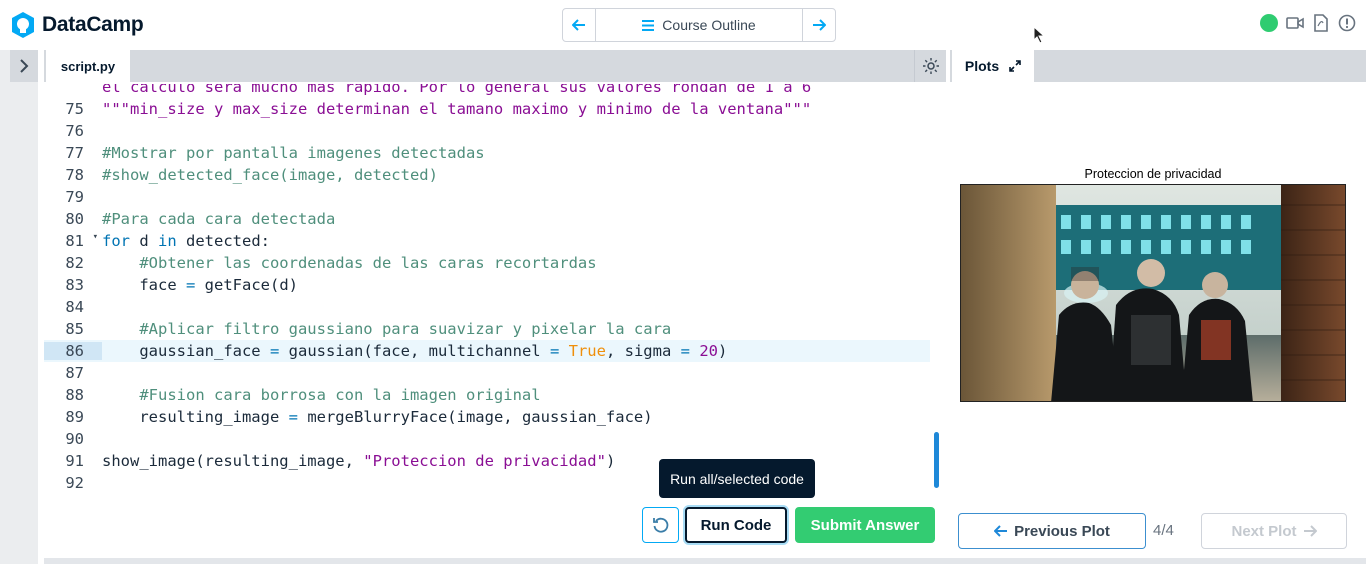  What do you see at coordinates (643, 351) in the screenshot?
I see `code-token: , sigma` at bounding box center [643, 351].